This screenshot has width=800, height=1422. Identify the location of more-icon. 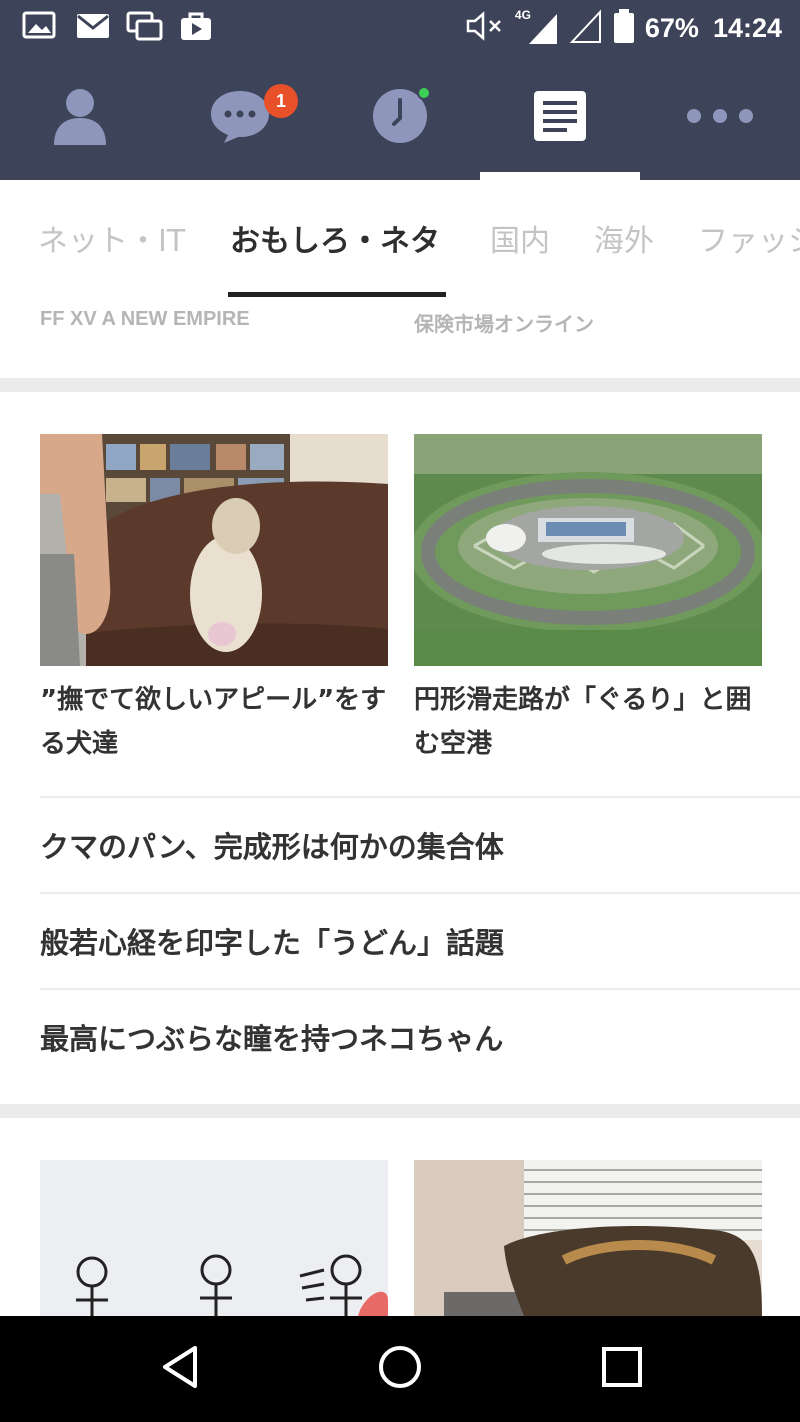
(720, 118).